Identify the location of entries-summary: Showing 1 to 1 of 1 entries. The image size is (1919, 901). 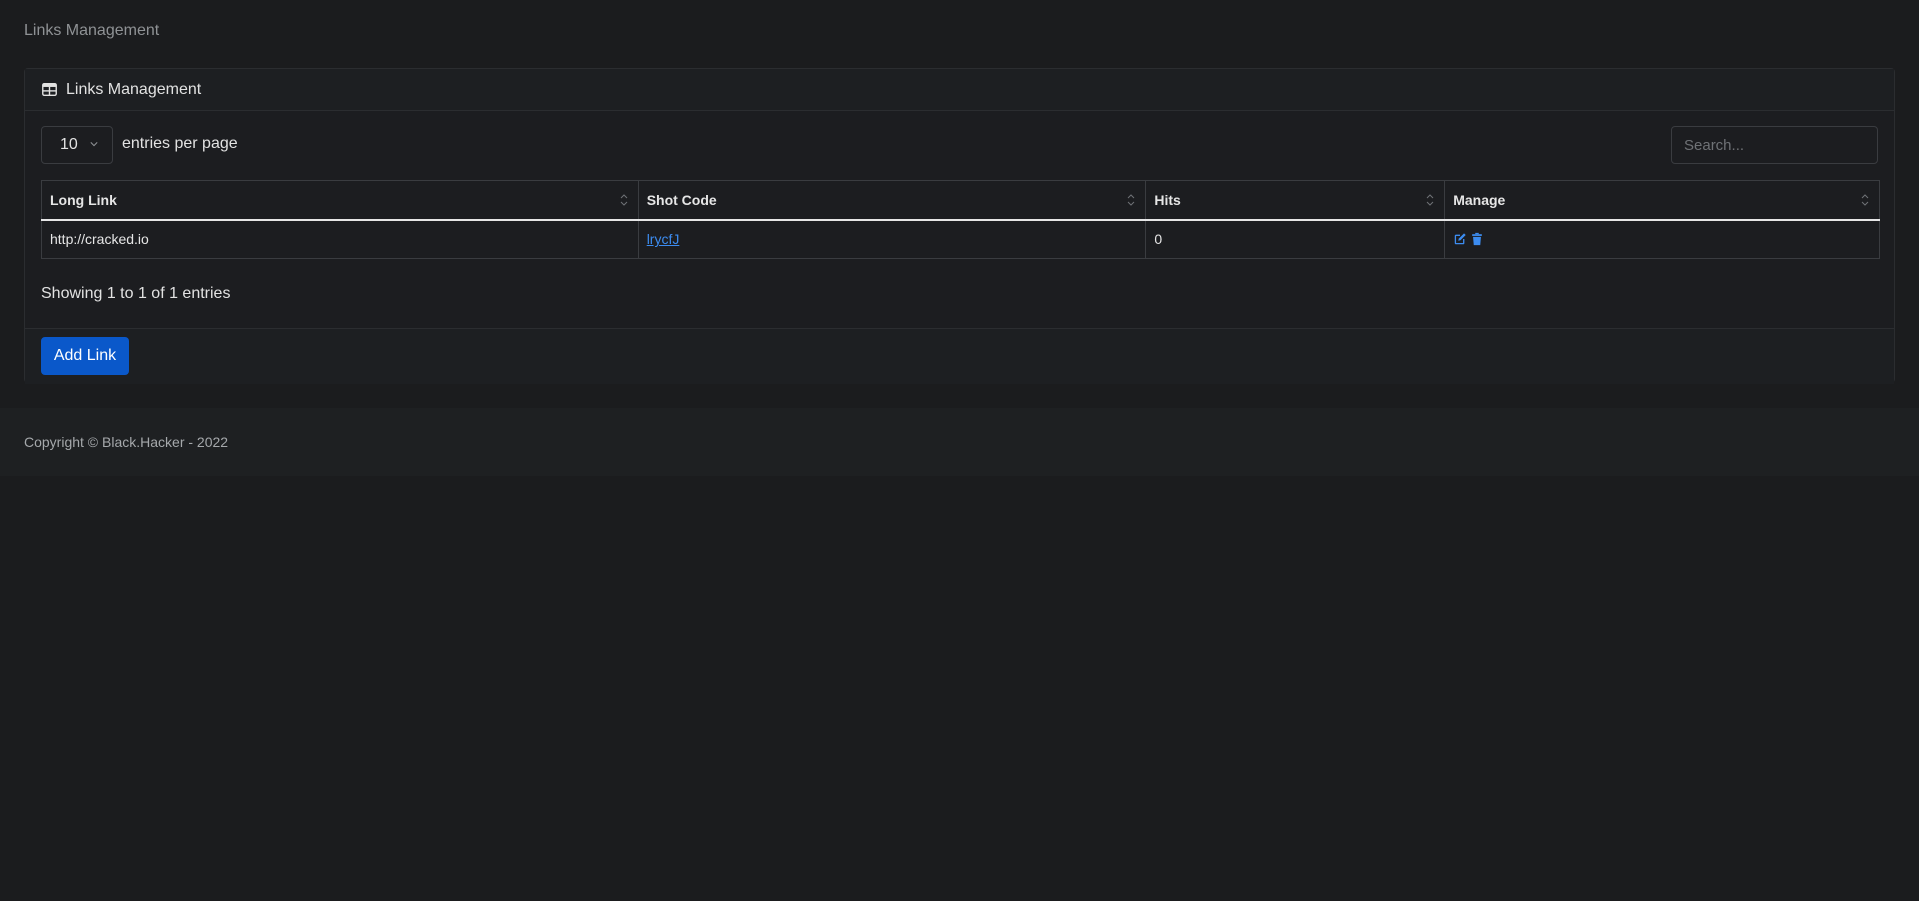
(136, 293).